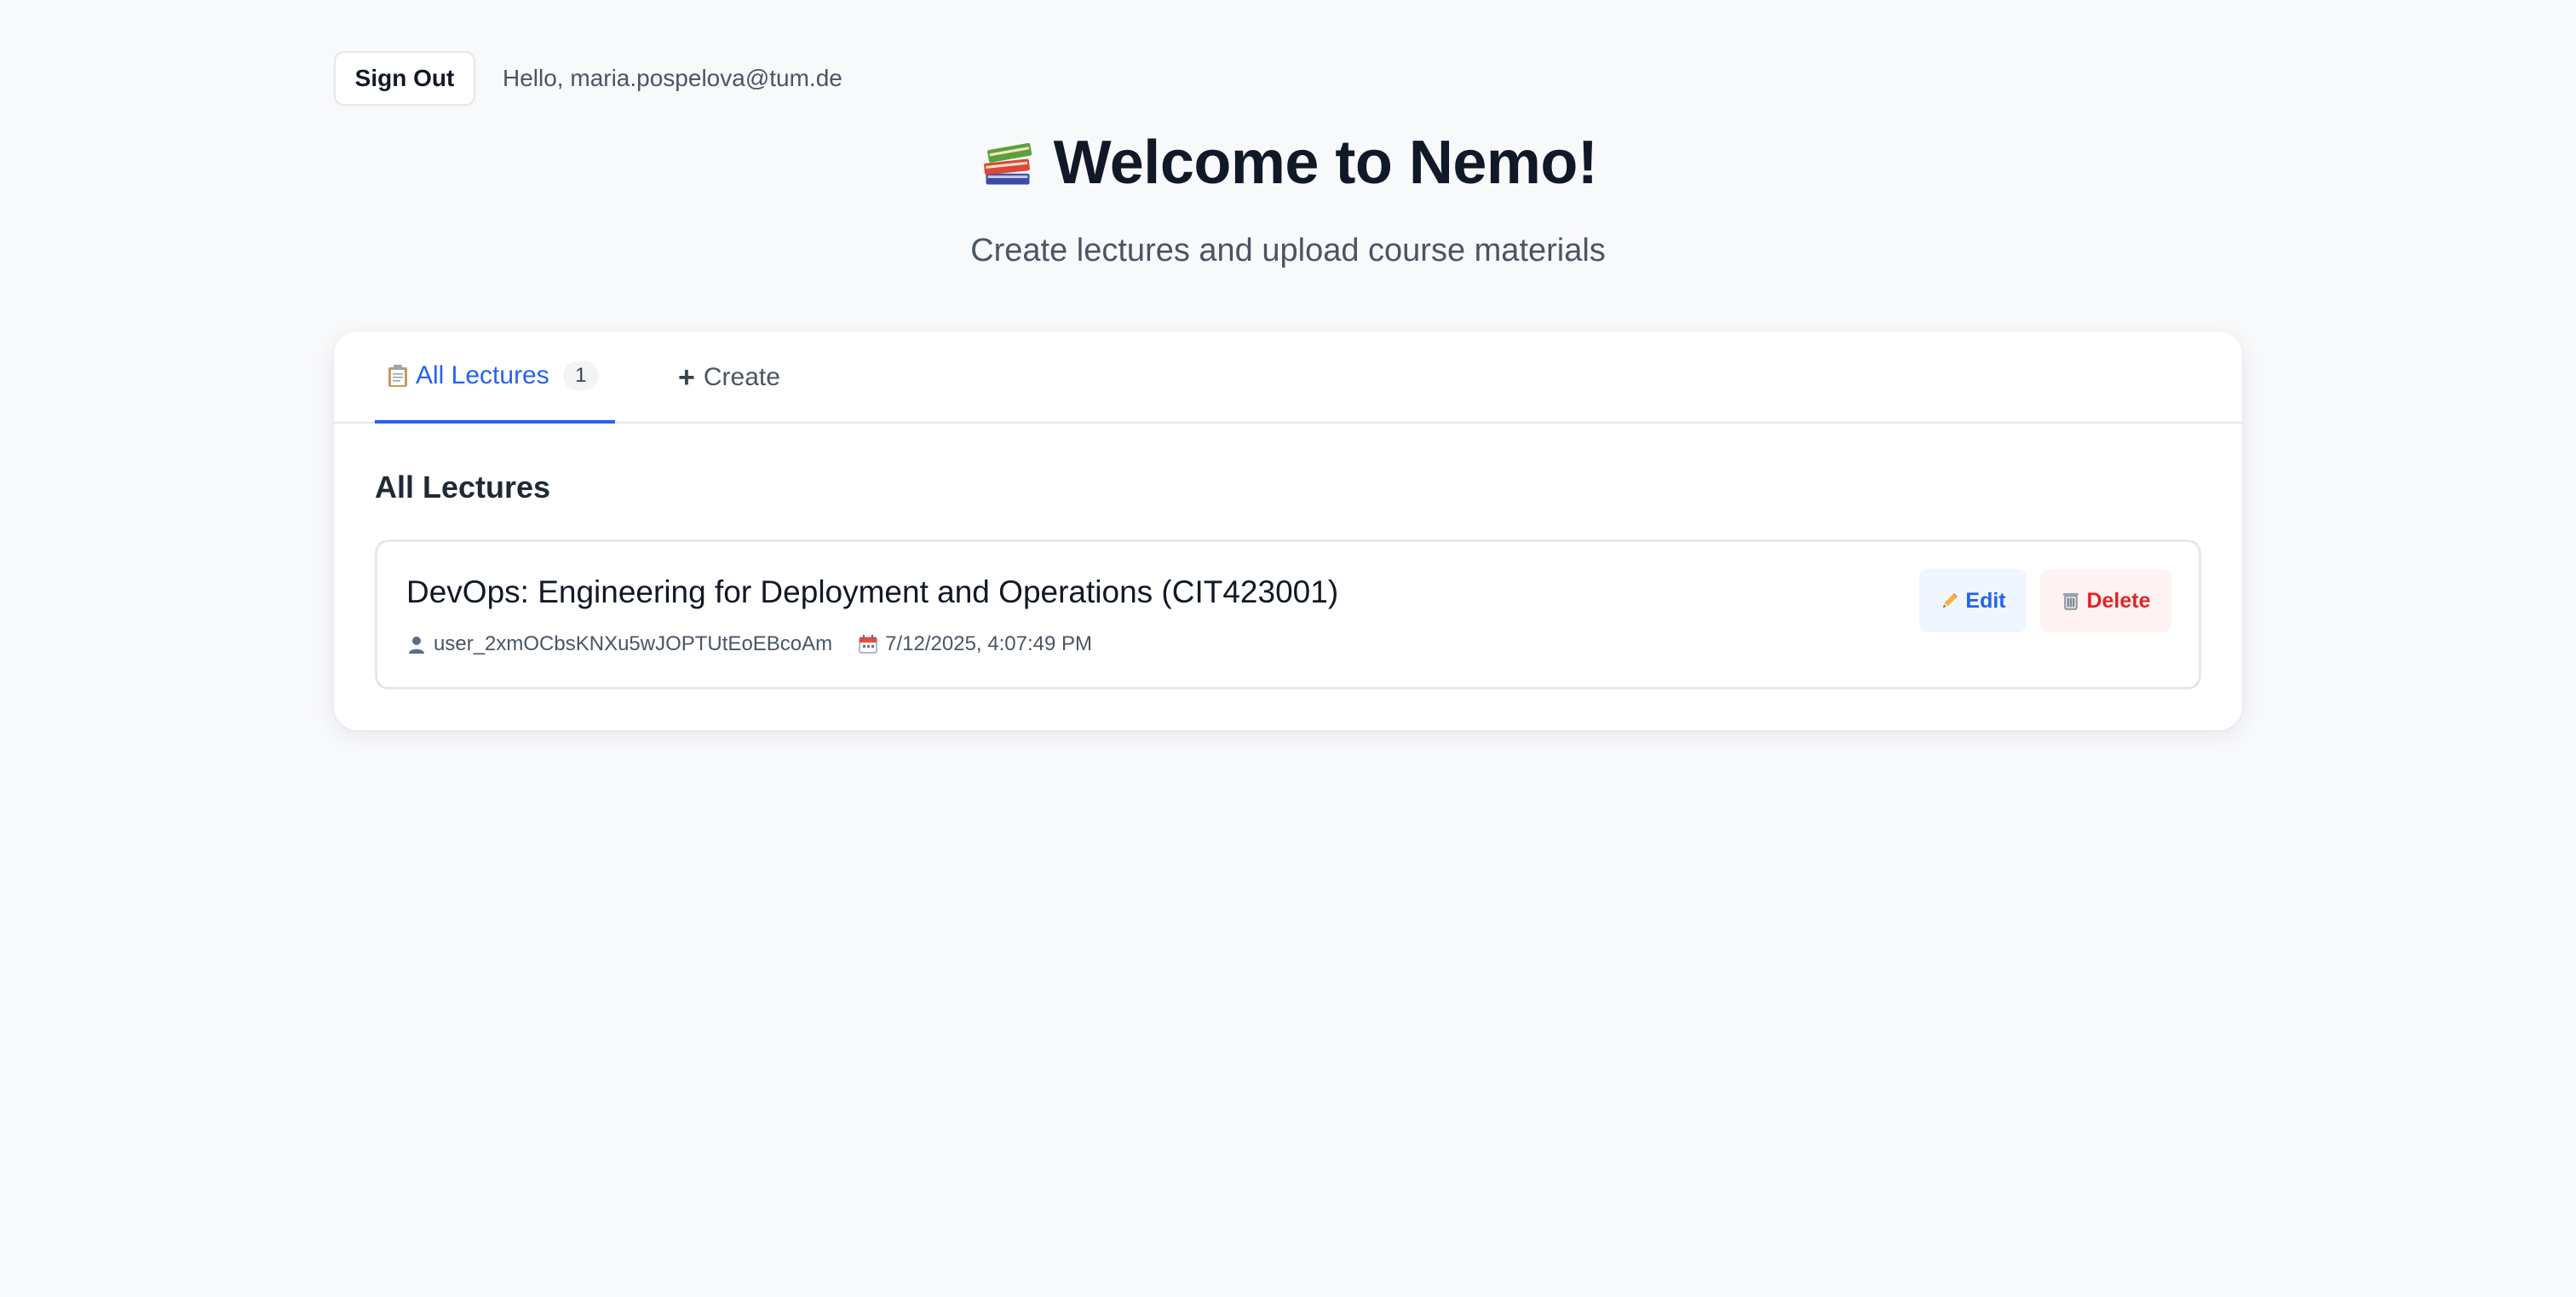 The height and width of the screenshot is (1297, 2576). Describe the element at coordinates (398, 376) in the screenshot. I see `clipboard-icon` at that location.